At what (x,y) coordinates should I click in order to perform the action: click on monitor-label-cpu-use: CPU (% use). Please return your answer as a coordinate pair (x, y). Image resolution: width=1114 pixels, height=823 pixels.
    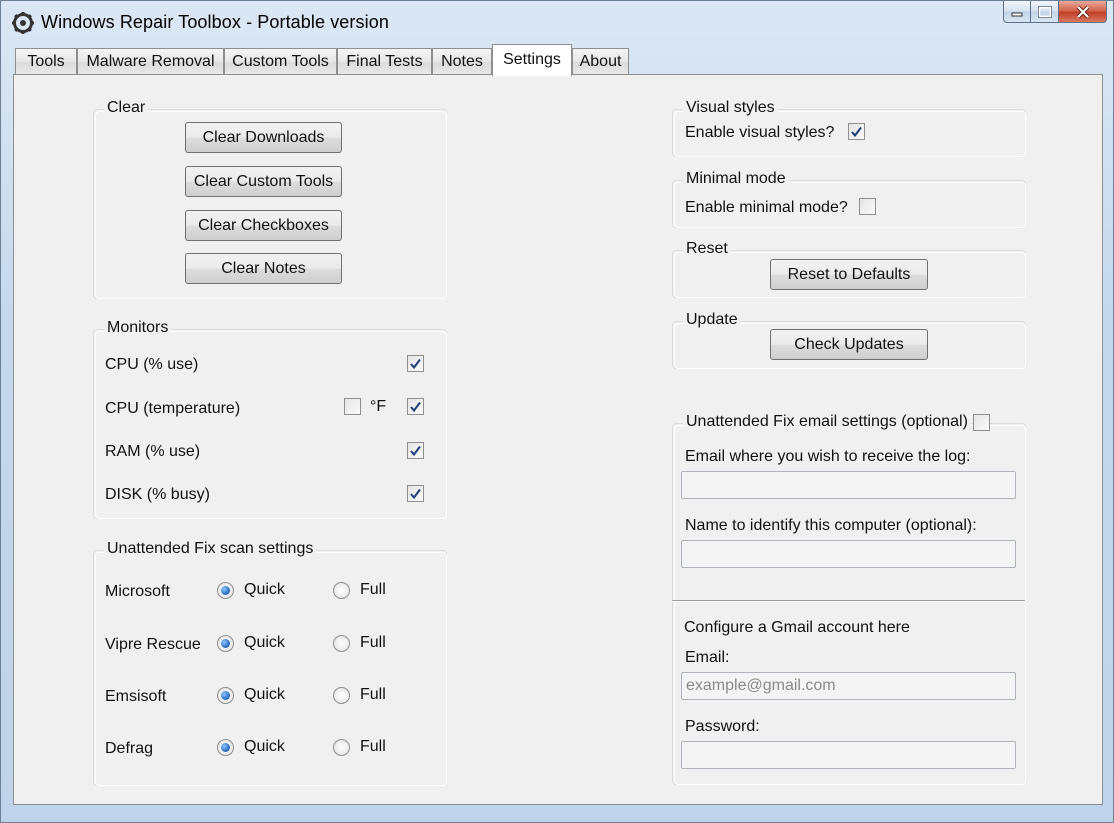
    Looking at the image, I should click on (152, 364).